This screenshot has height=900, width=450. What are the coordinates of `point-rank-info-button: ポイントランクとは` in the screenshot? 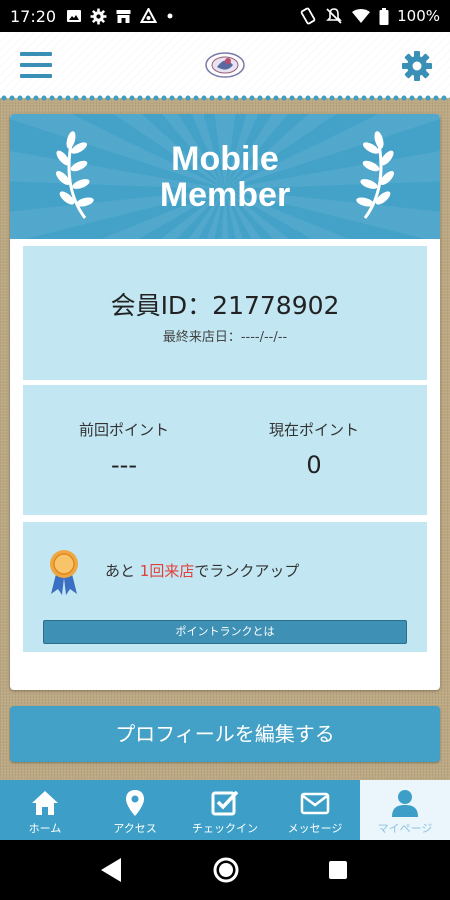 It's located at (225, 632).